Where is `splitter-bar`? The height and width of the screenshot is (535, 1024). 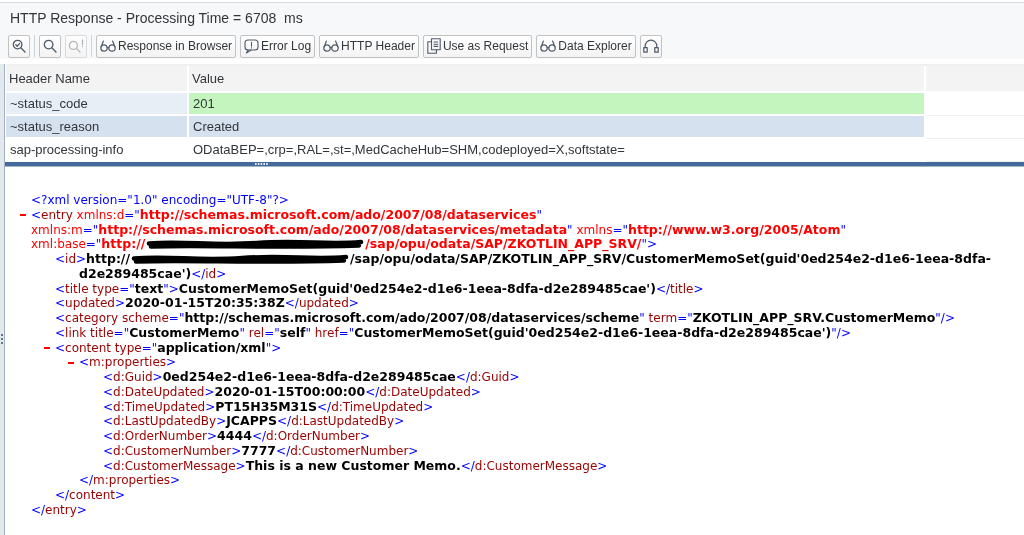 splitter-bar is located at coordinates (514, 164).